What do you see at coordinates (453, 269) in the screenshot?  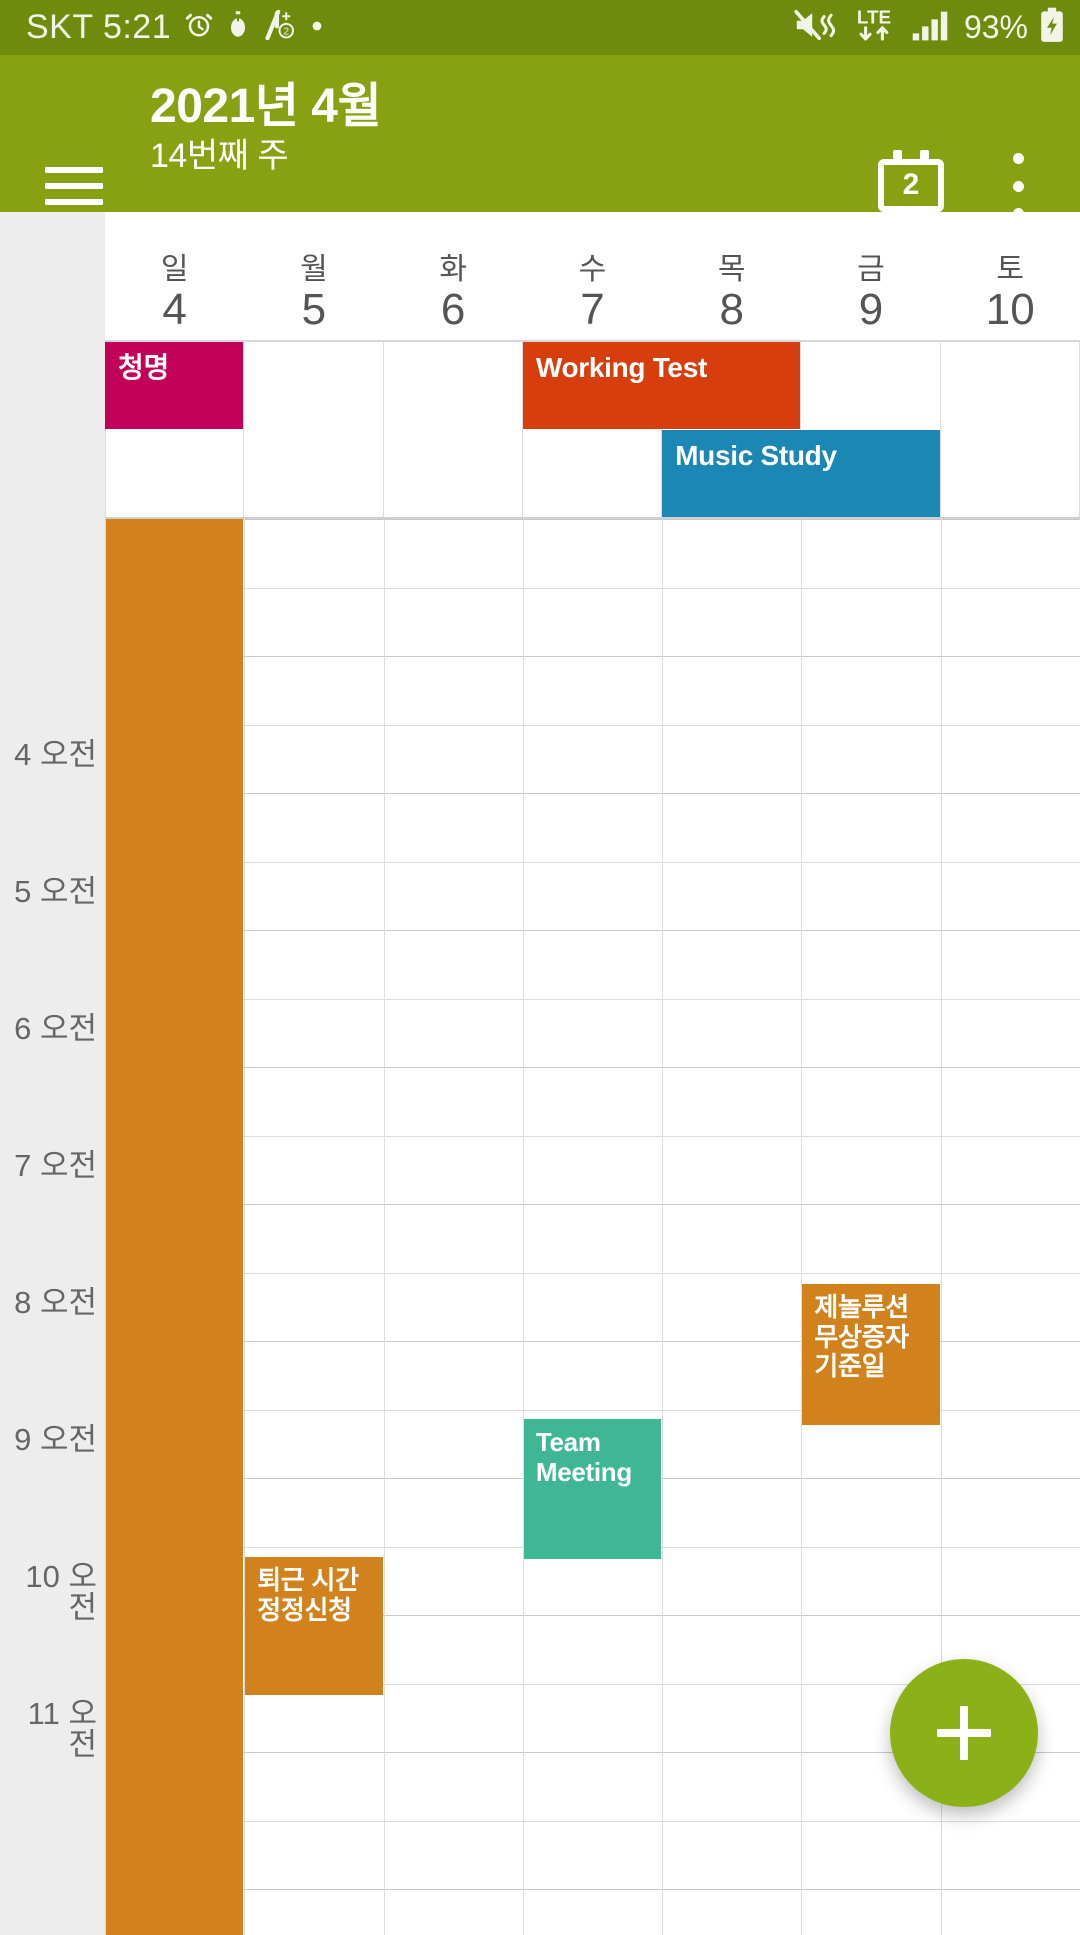 I see `day-of-week-label: 화` at bounding box center [453, 269].